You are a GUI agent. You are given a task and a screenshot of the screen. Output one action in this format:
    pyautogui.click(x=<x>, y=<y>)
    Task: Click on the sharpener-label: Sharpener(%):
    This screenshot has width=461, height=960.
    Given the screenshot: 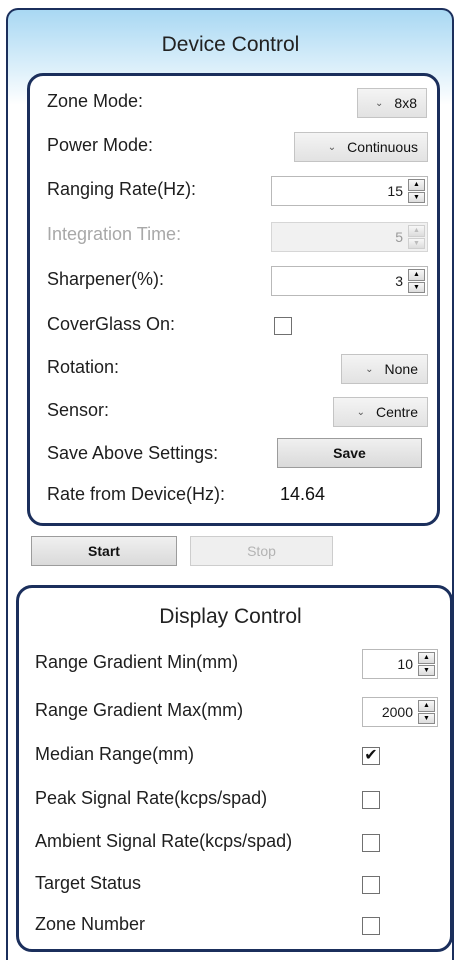 What is the action you would take?
    pyautogui.click(x=106, y=279)
    